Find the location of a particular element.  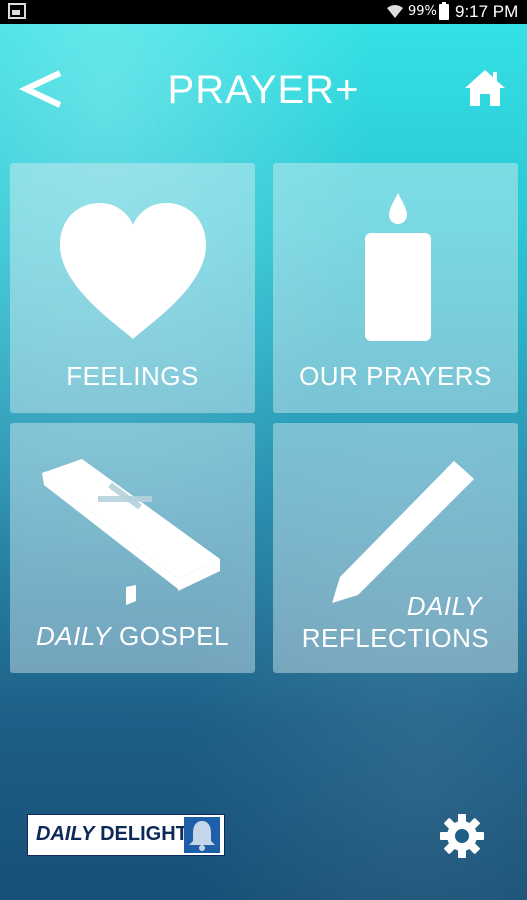

tile-label: OUR PRAYERS is located at coordinates (395, 376).